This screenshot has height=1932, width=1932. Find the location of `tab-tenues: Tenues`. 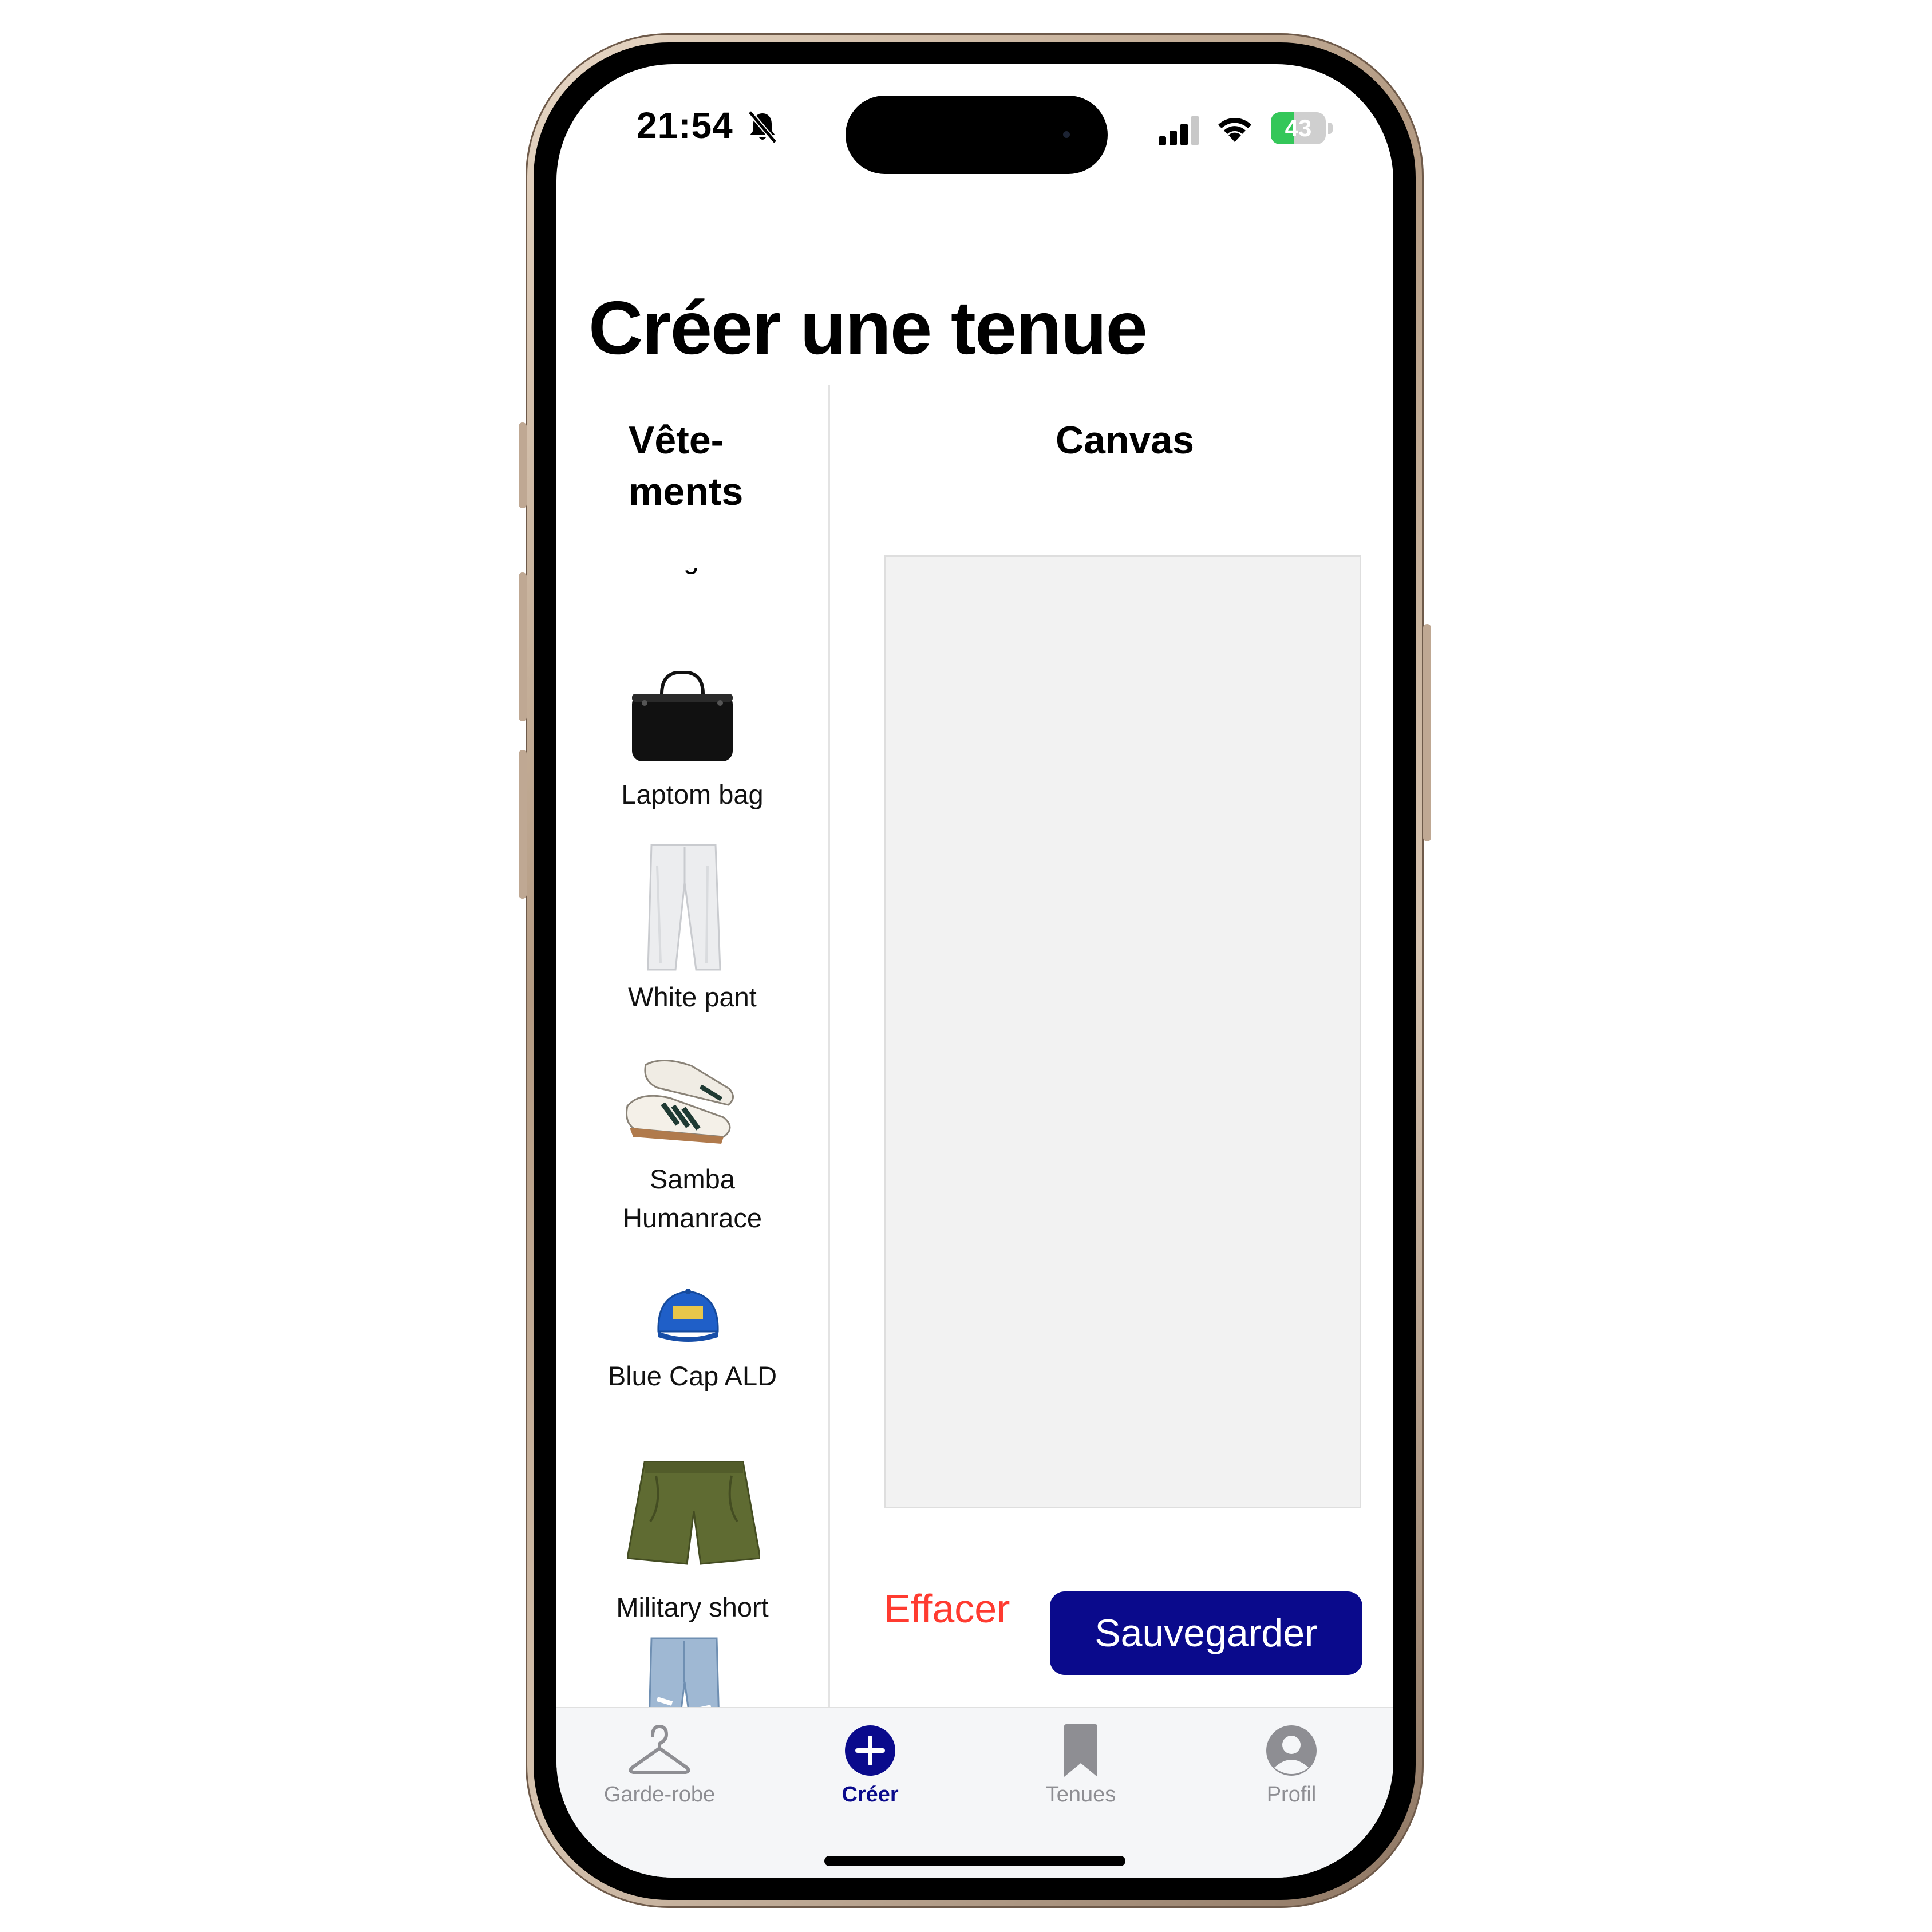

tab-tenues: Tenues is located at coordinates (1081, 1765).